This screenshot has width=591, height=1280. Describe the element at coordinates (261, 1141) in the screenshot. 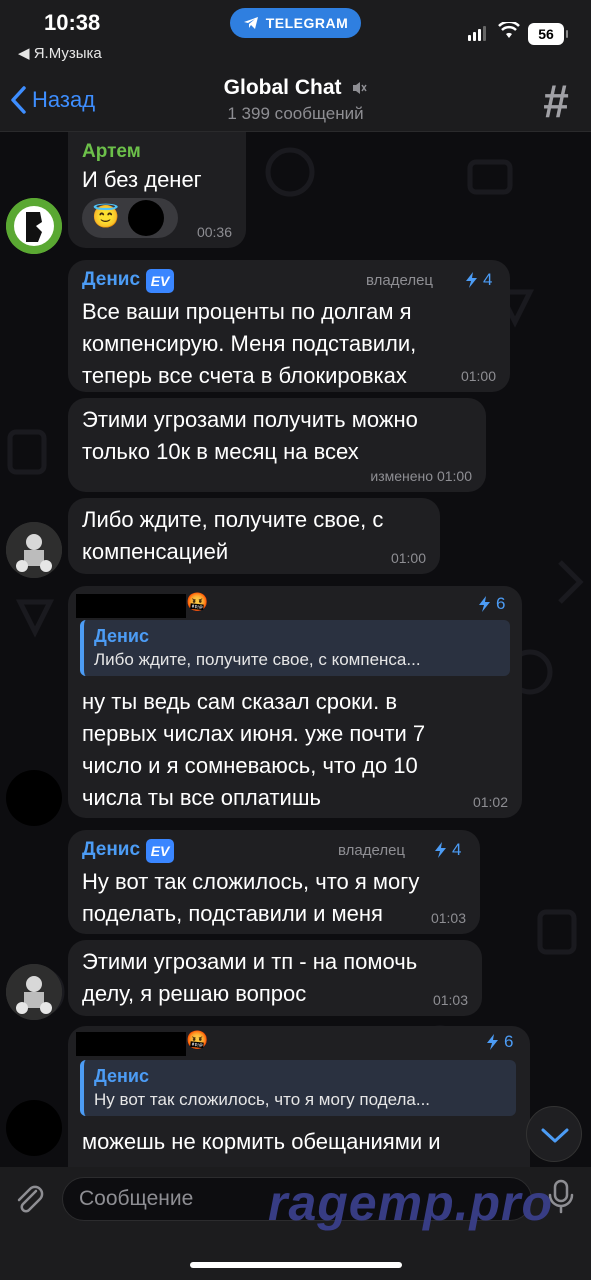

I see `message-text: можешь не кормить обещаниями и` at that location.